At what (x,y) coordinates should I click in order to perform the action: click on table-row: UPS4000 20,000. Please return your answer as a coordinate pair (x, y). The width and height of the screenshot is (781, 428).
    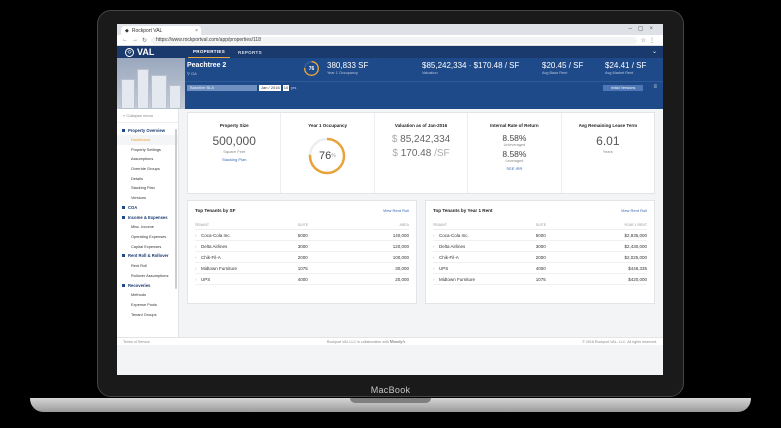
    Looking at the image, I should click on (302, 279).